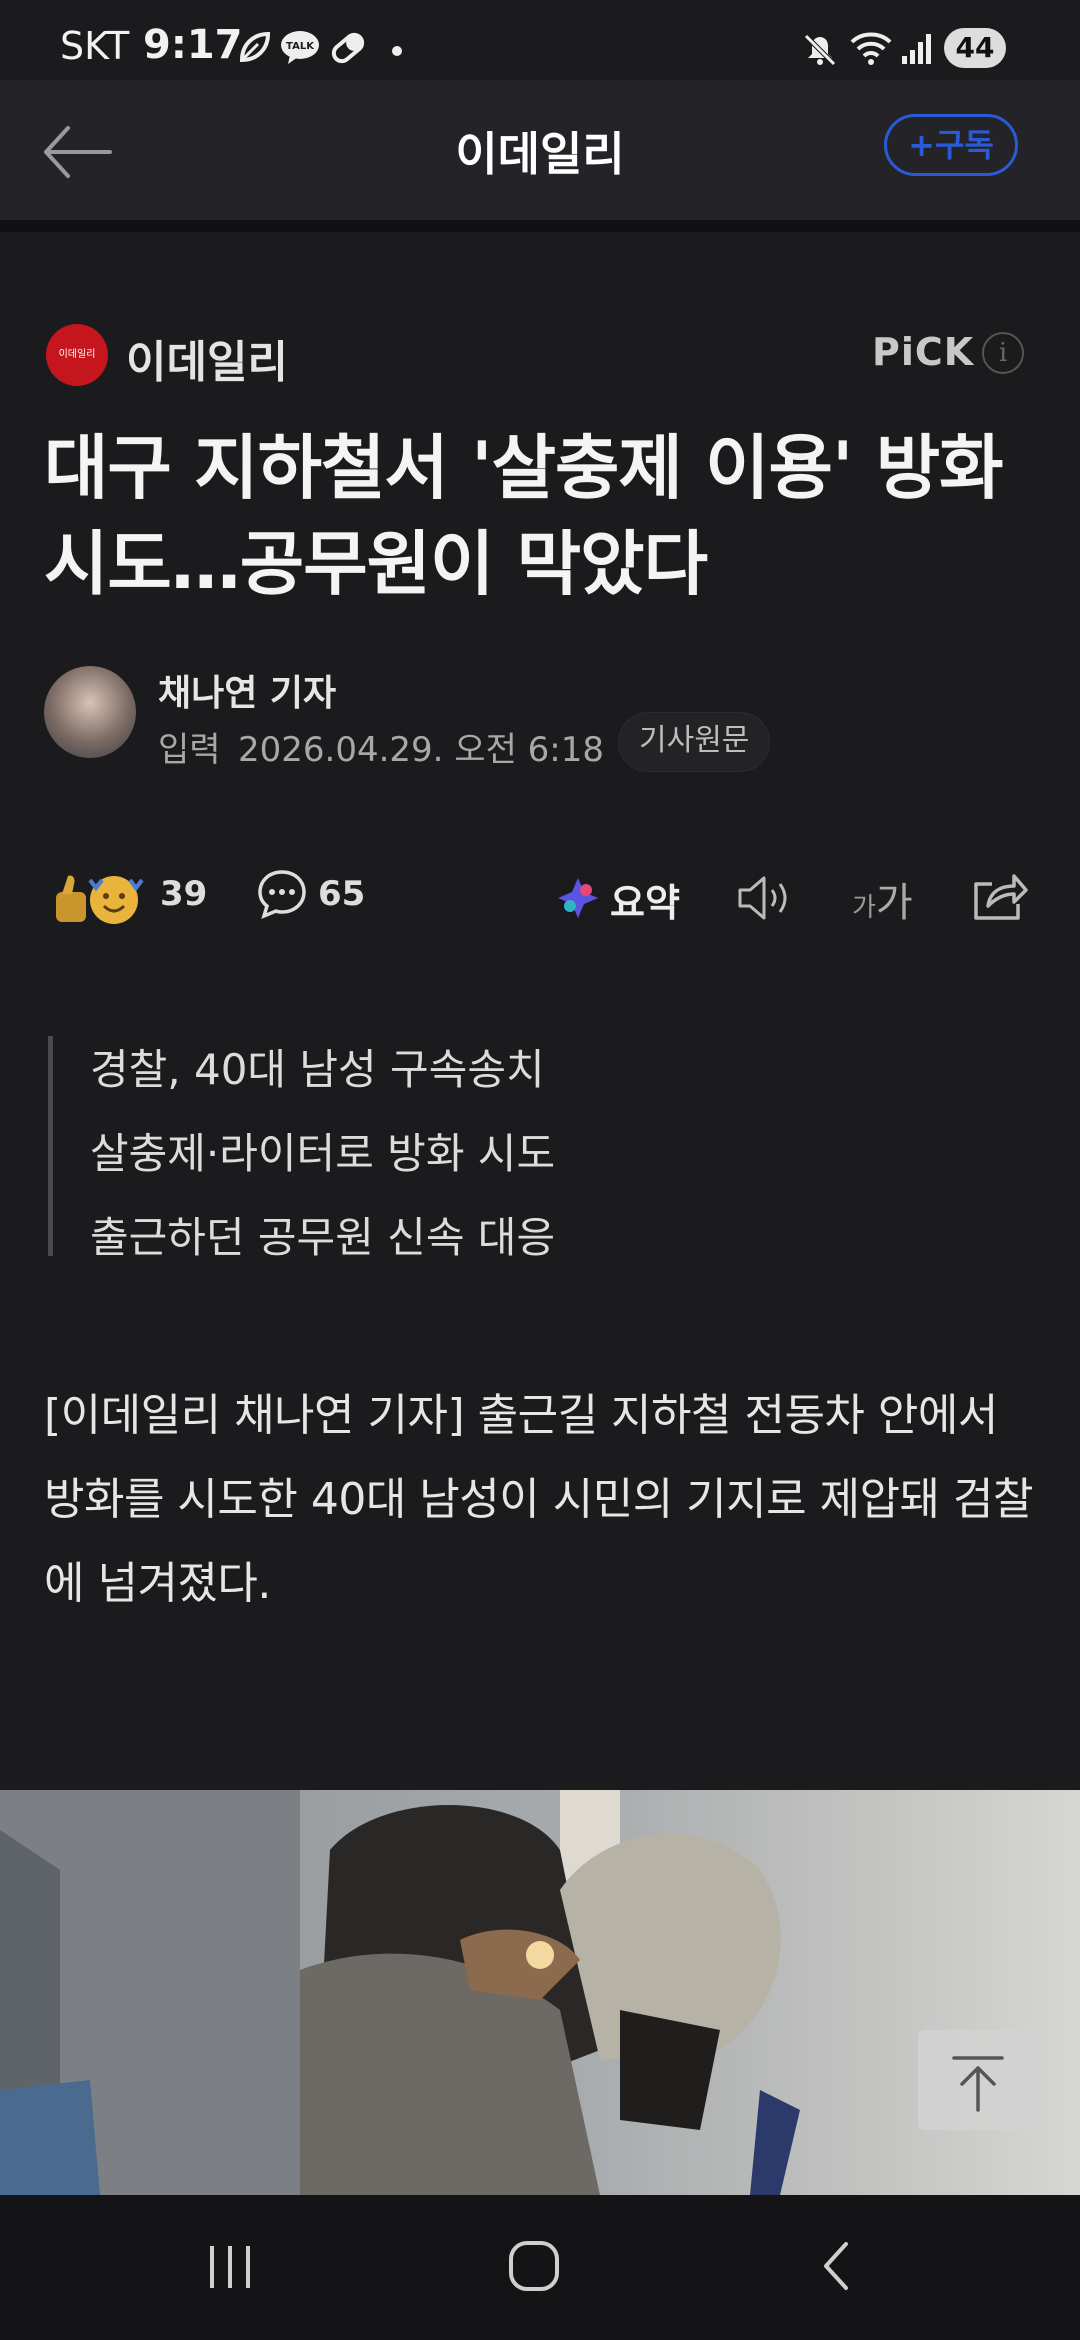 This screenshot has height=2340, width=1080. Describe the element at coordinates (341, 894) in the screenshot. I see `comment-count: 65` at that location.